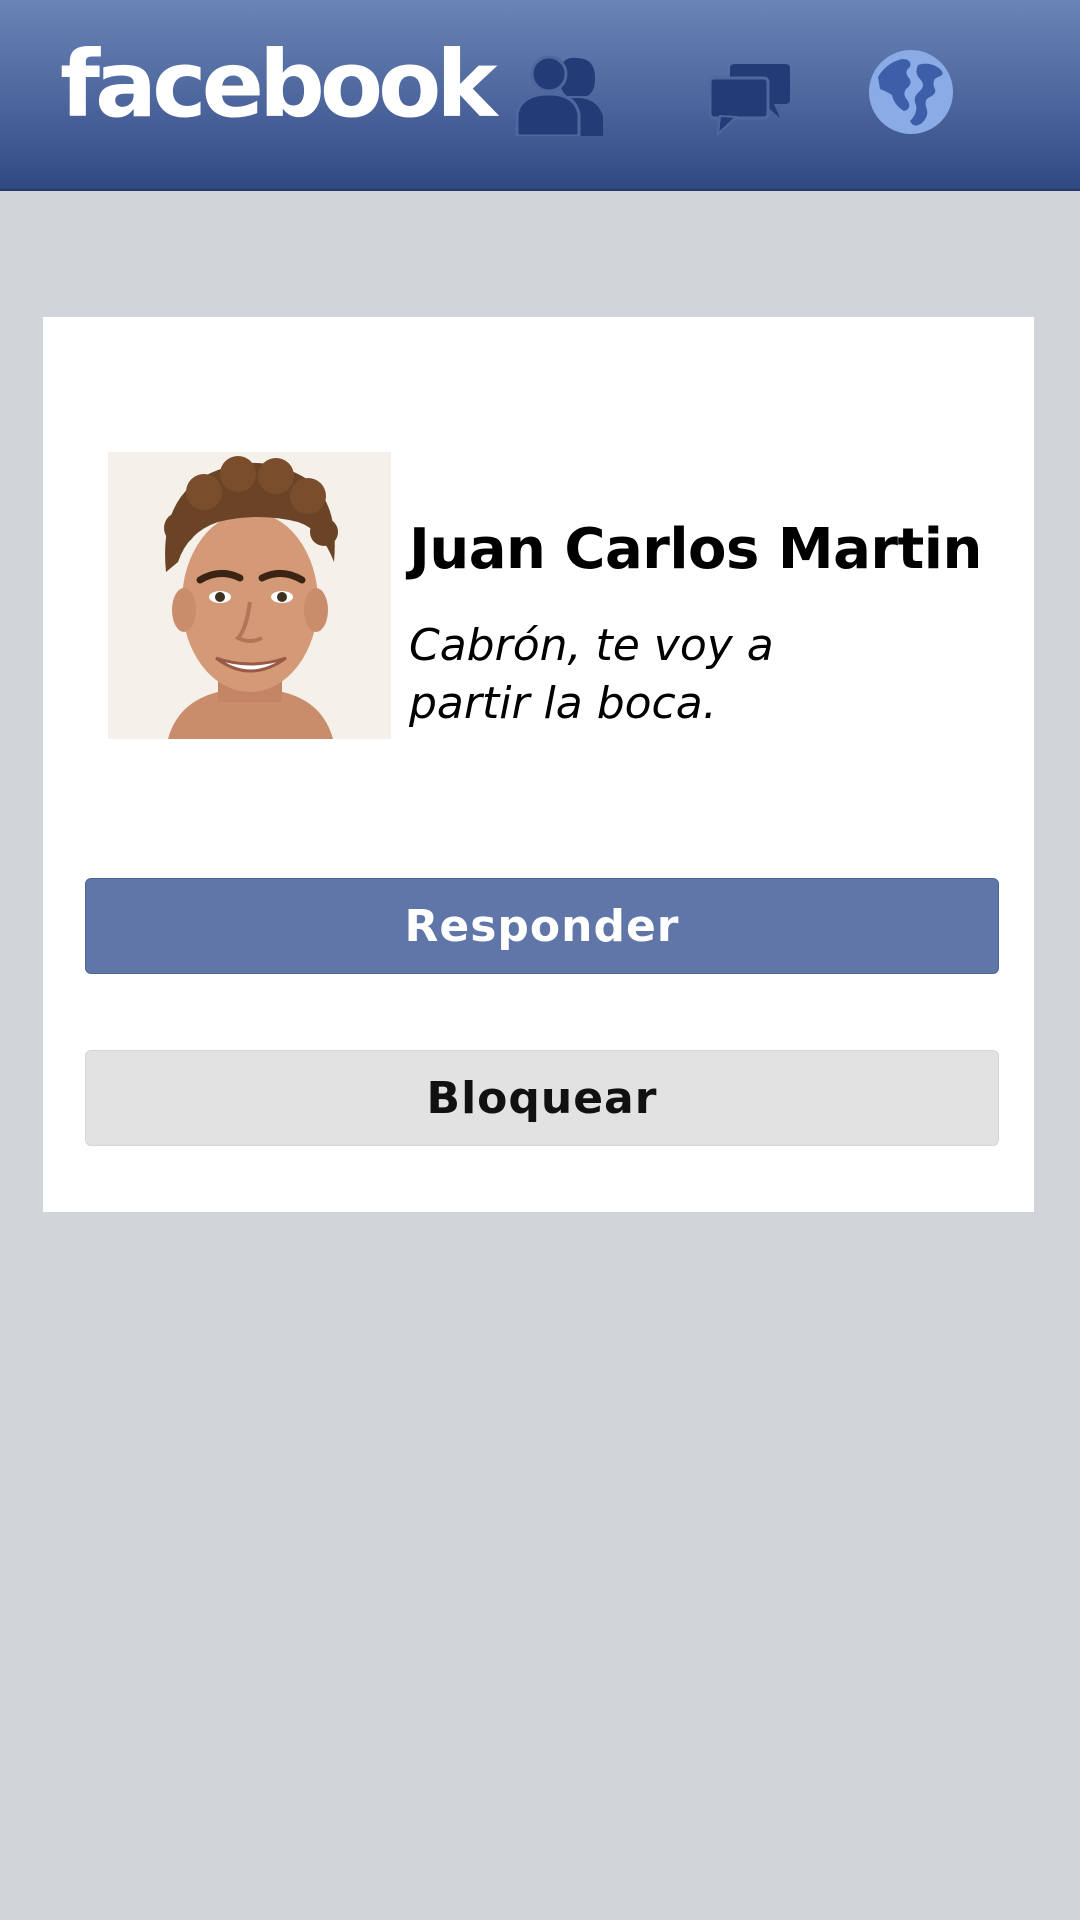 This screenshot has width=1080, height=1920. I want to click on top-navigation-bar: facebook, so click(540, 95).